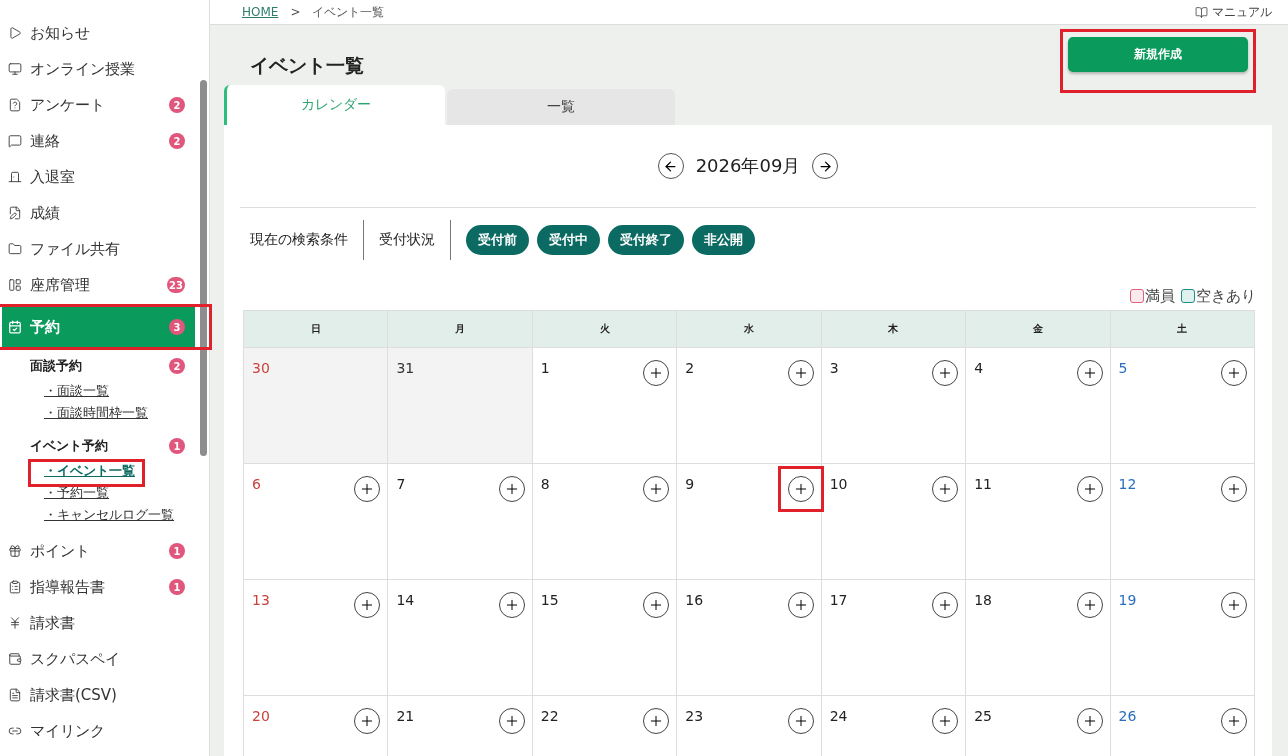  What do you see at coordinates (1182, 522) in the screenshot?
I see `day-cell: 12` at bounding box center [1182, 522].